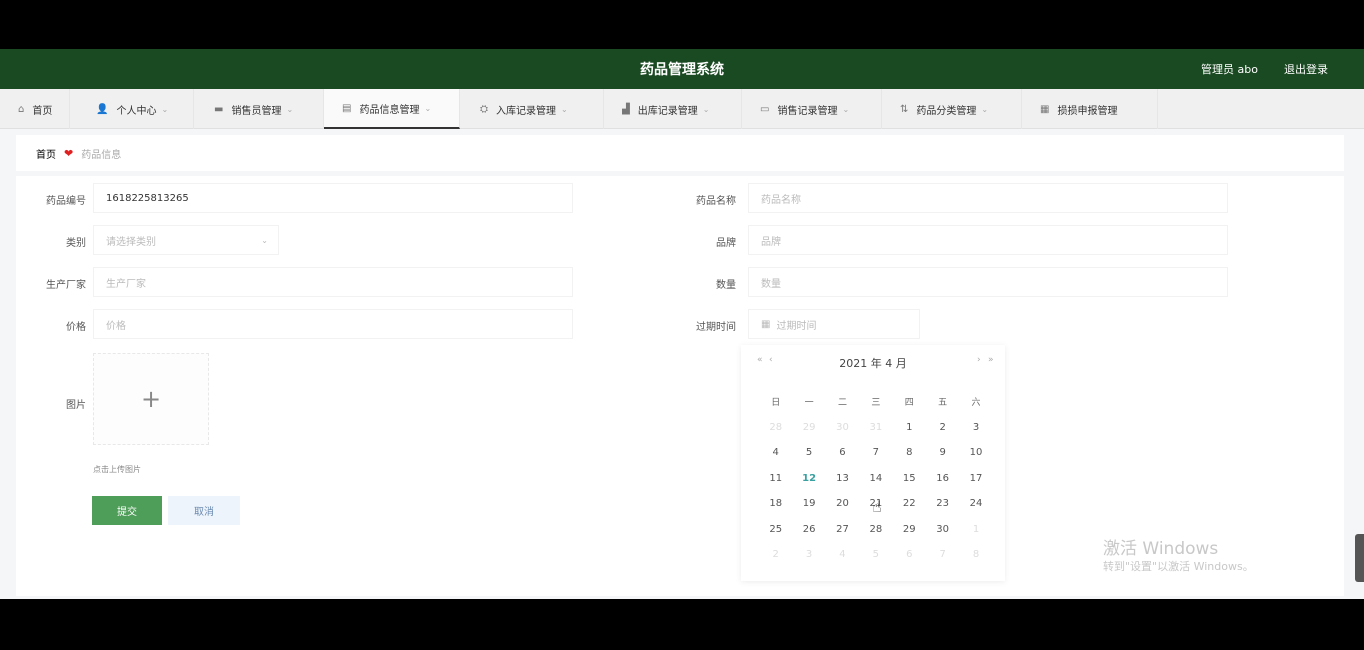  I want to click on nav-item-home: ⌂ 首页, so click(35, 109).